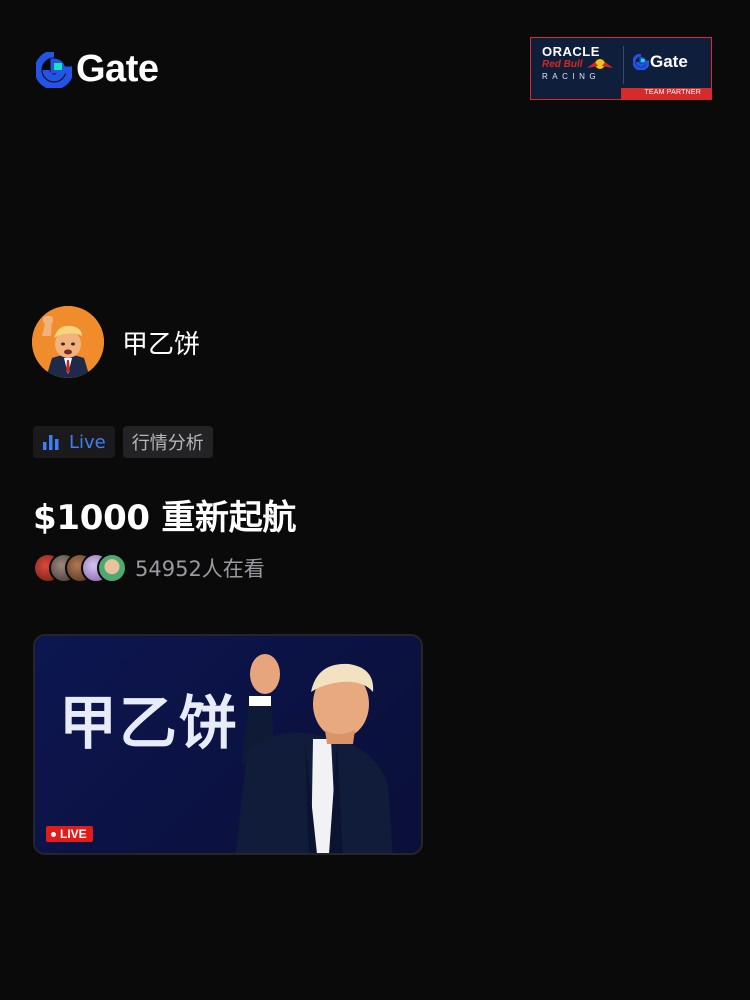 The width and height of the screenshot is (750, 1000). What do you see at coordinates (165, 518) in the screenshot?
I see `stream-title: $1000 重新起航` at bounding box center [165, 518].